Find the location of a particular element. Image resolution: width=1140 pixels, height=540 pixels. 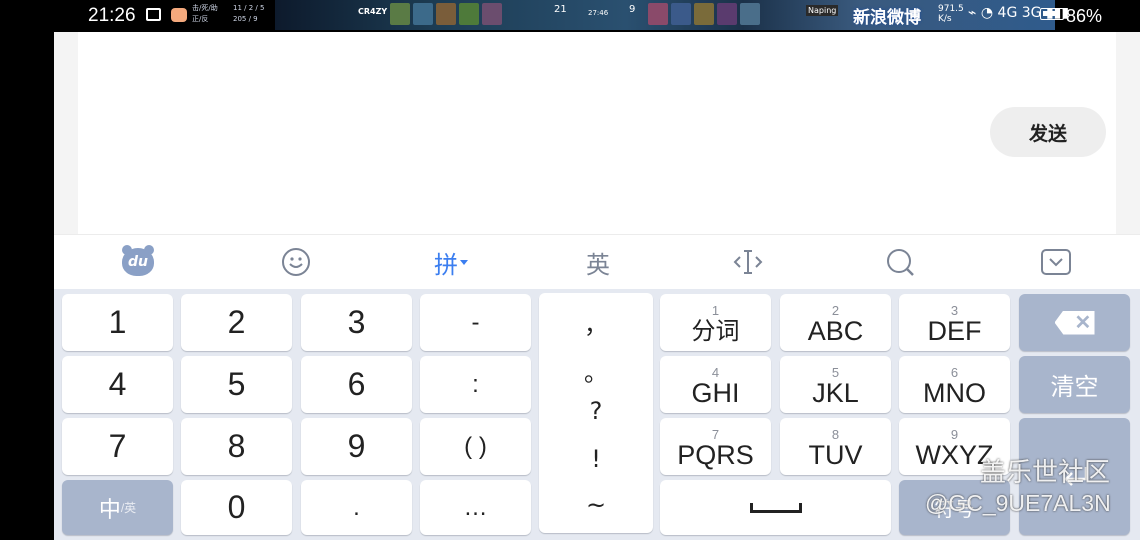

search-icon is located at coordinates (900, 262).